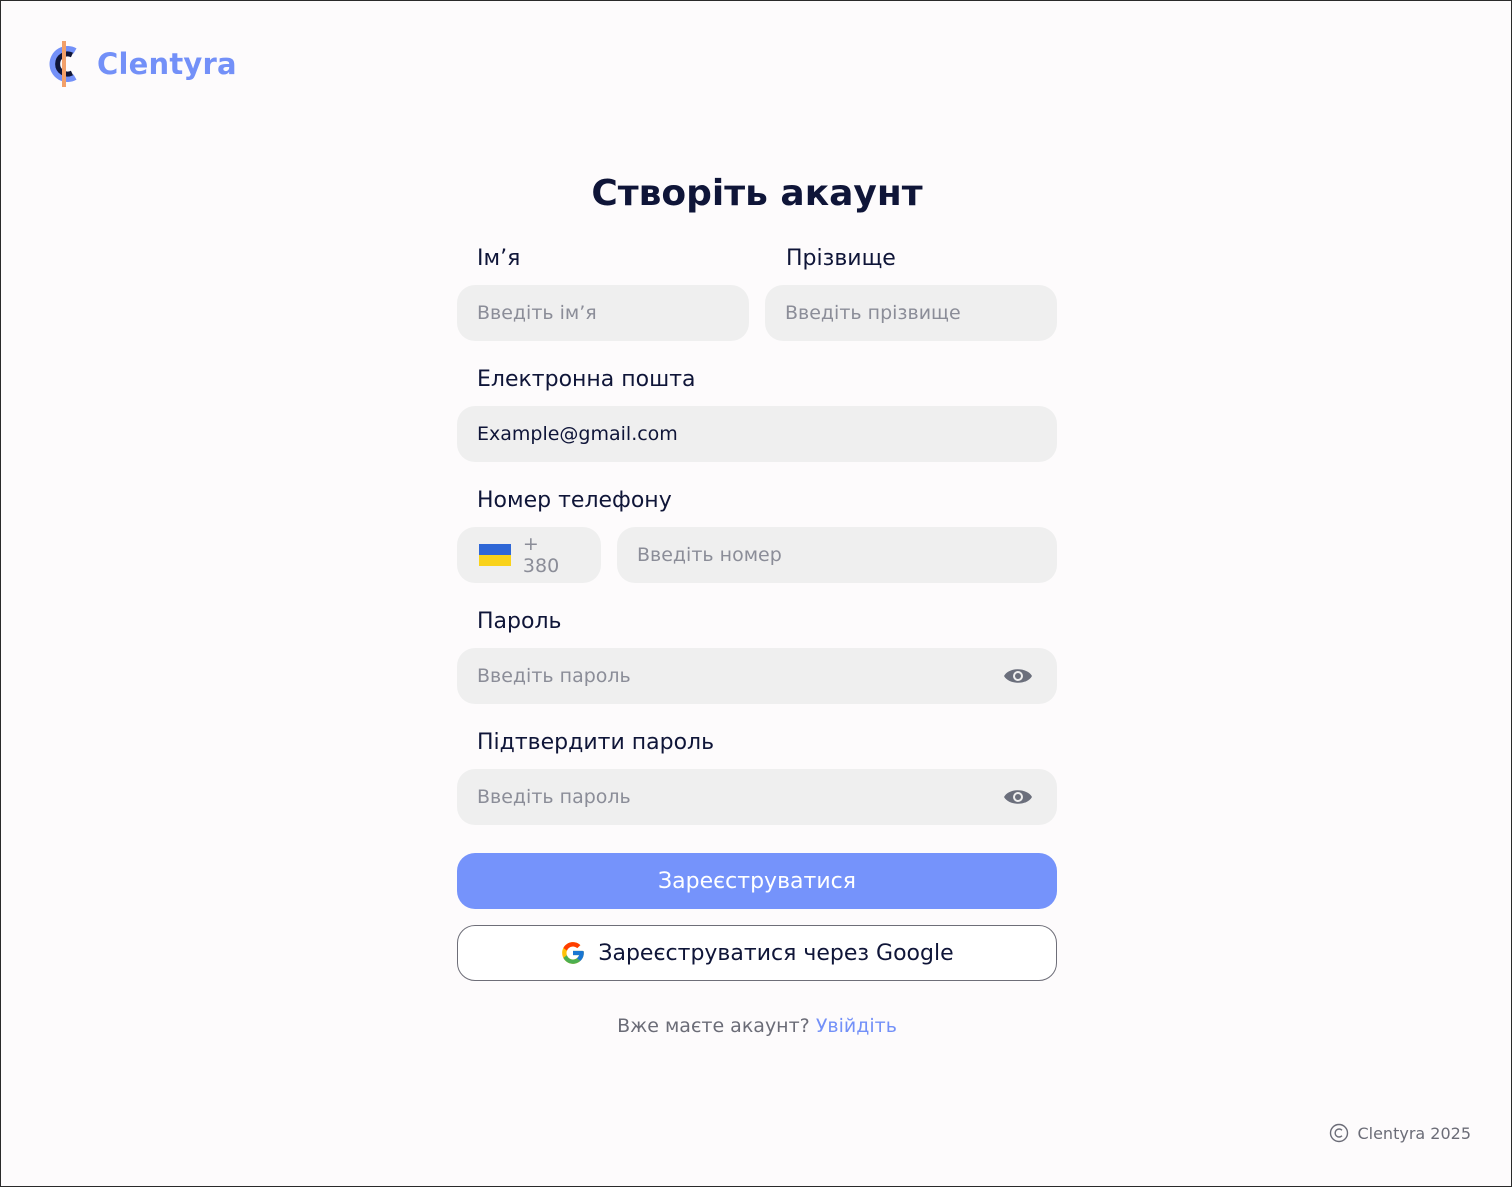  Describe the element at coordinates (519, 621) in the screenshot. I see `password-label: Пароль` at that location.